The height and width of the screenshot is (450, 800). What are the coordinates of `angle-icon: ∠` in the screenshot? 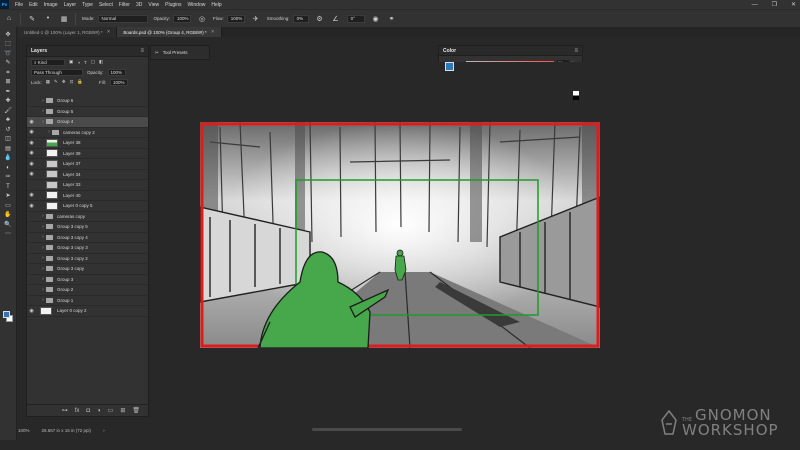 It's located at (336, 19).